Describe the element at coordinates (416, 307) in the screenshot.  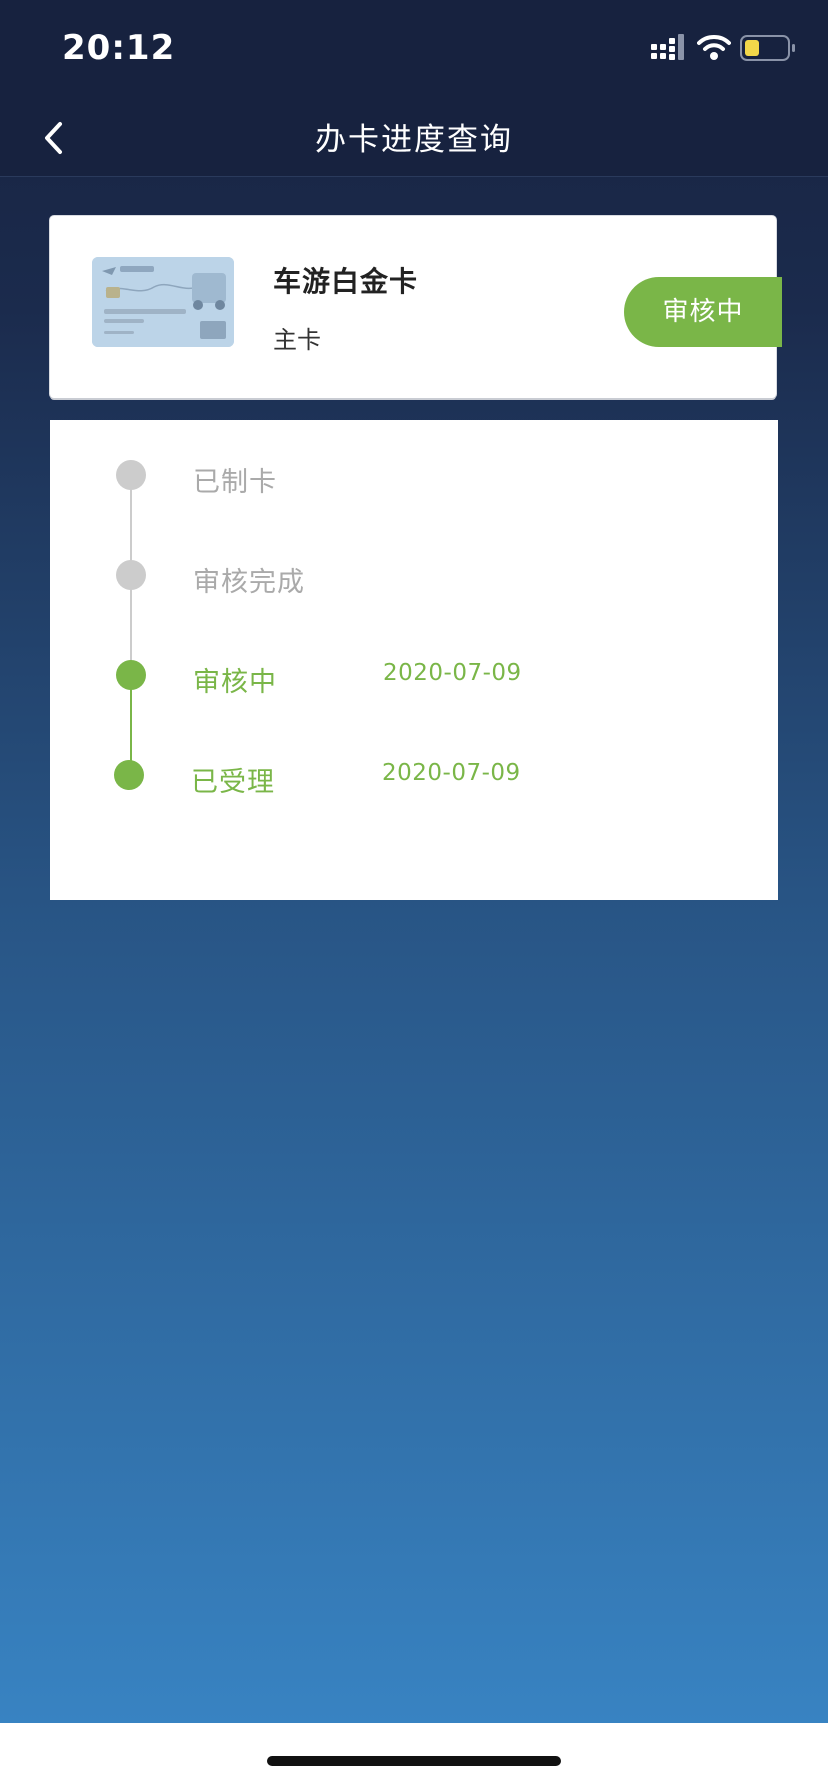
I see `card-summary: 车游白金卡 主卡 审核中` at that location.